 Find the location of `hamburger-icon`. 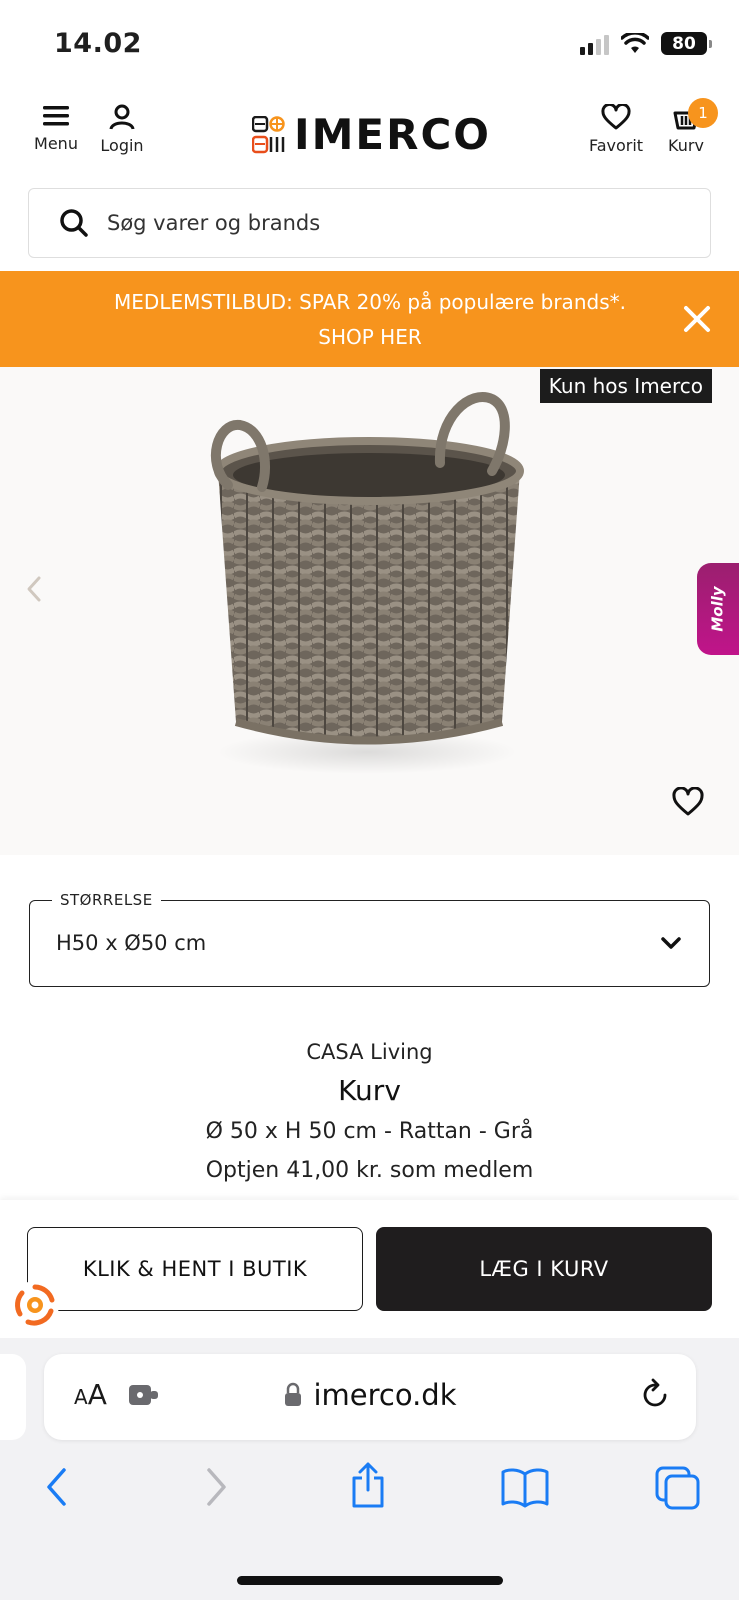

hamburger-icon is located at coordinates (56, 116).